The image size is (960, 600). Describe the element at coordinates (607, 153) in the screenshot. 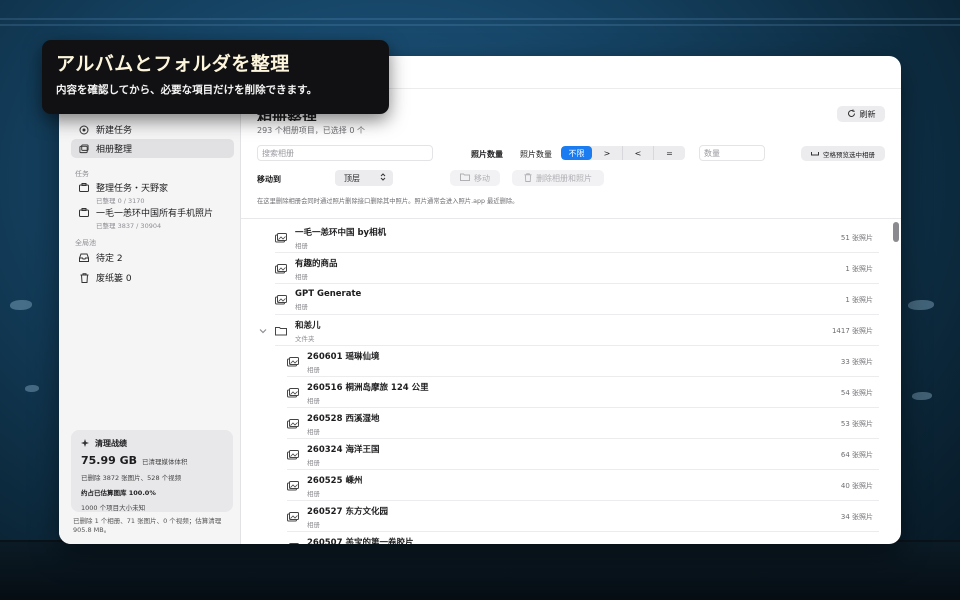

I see `segment-greater: >` at that location.